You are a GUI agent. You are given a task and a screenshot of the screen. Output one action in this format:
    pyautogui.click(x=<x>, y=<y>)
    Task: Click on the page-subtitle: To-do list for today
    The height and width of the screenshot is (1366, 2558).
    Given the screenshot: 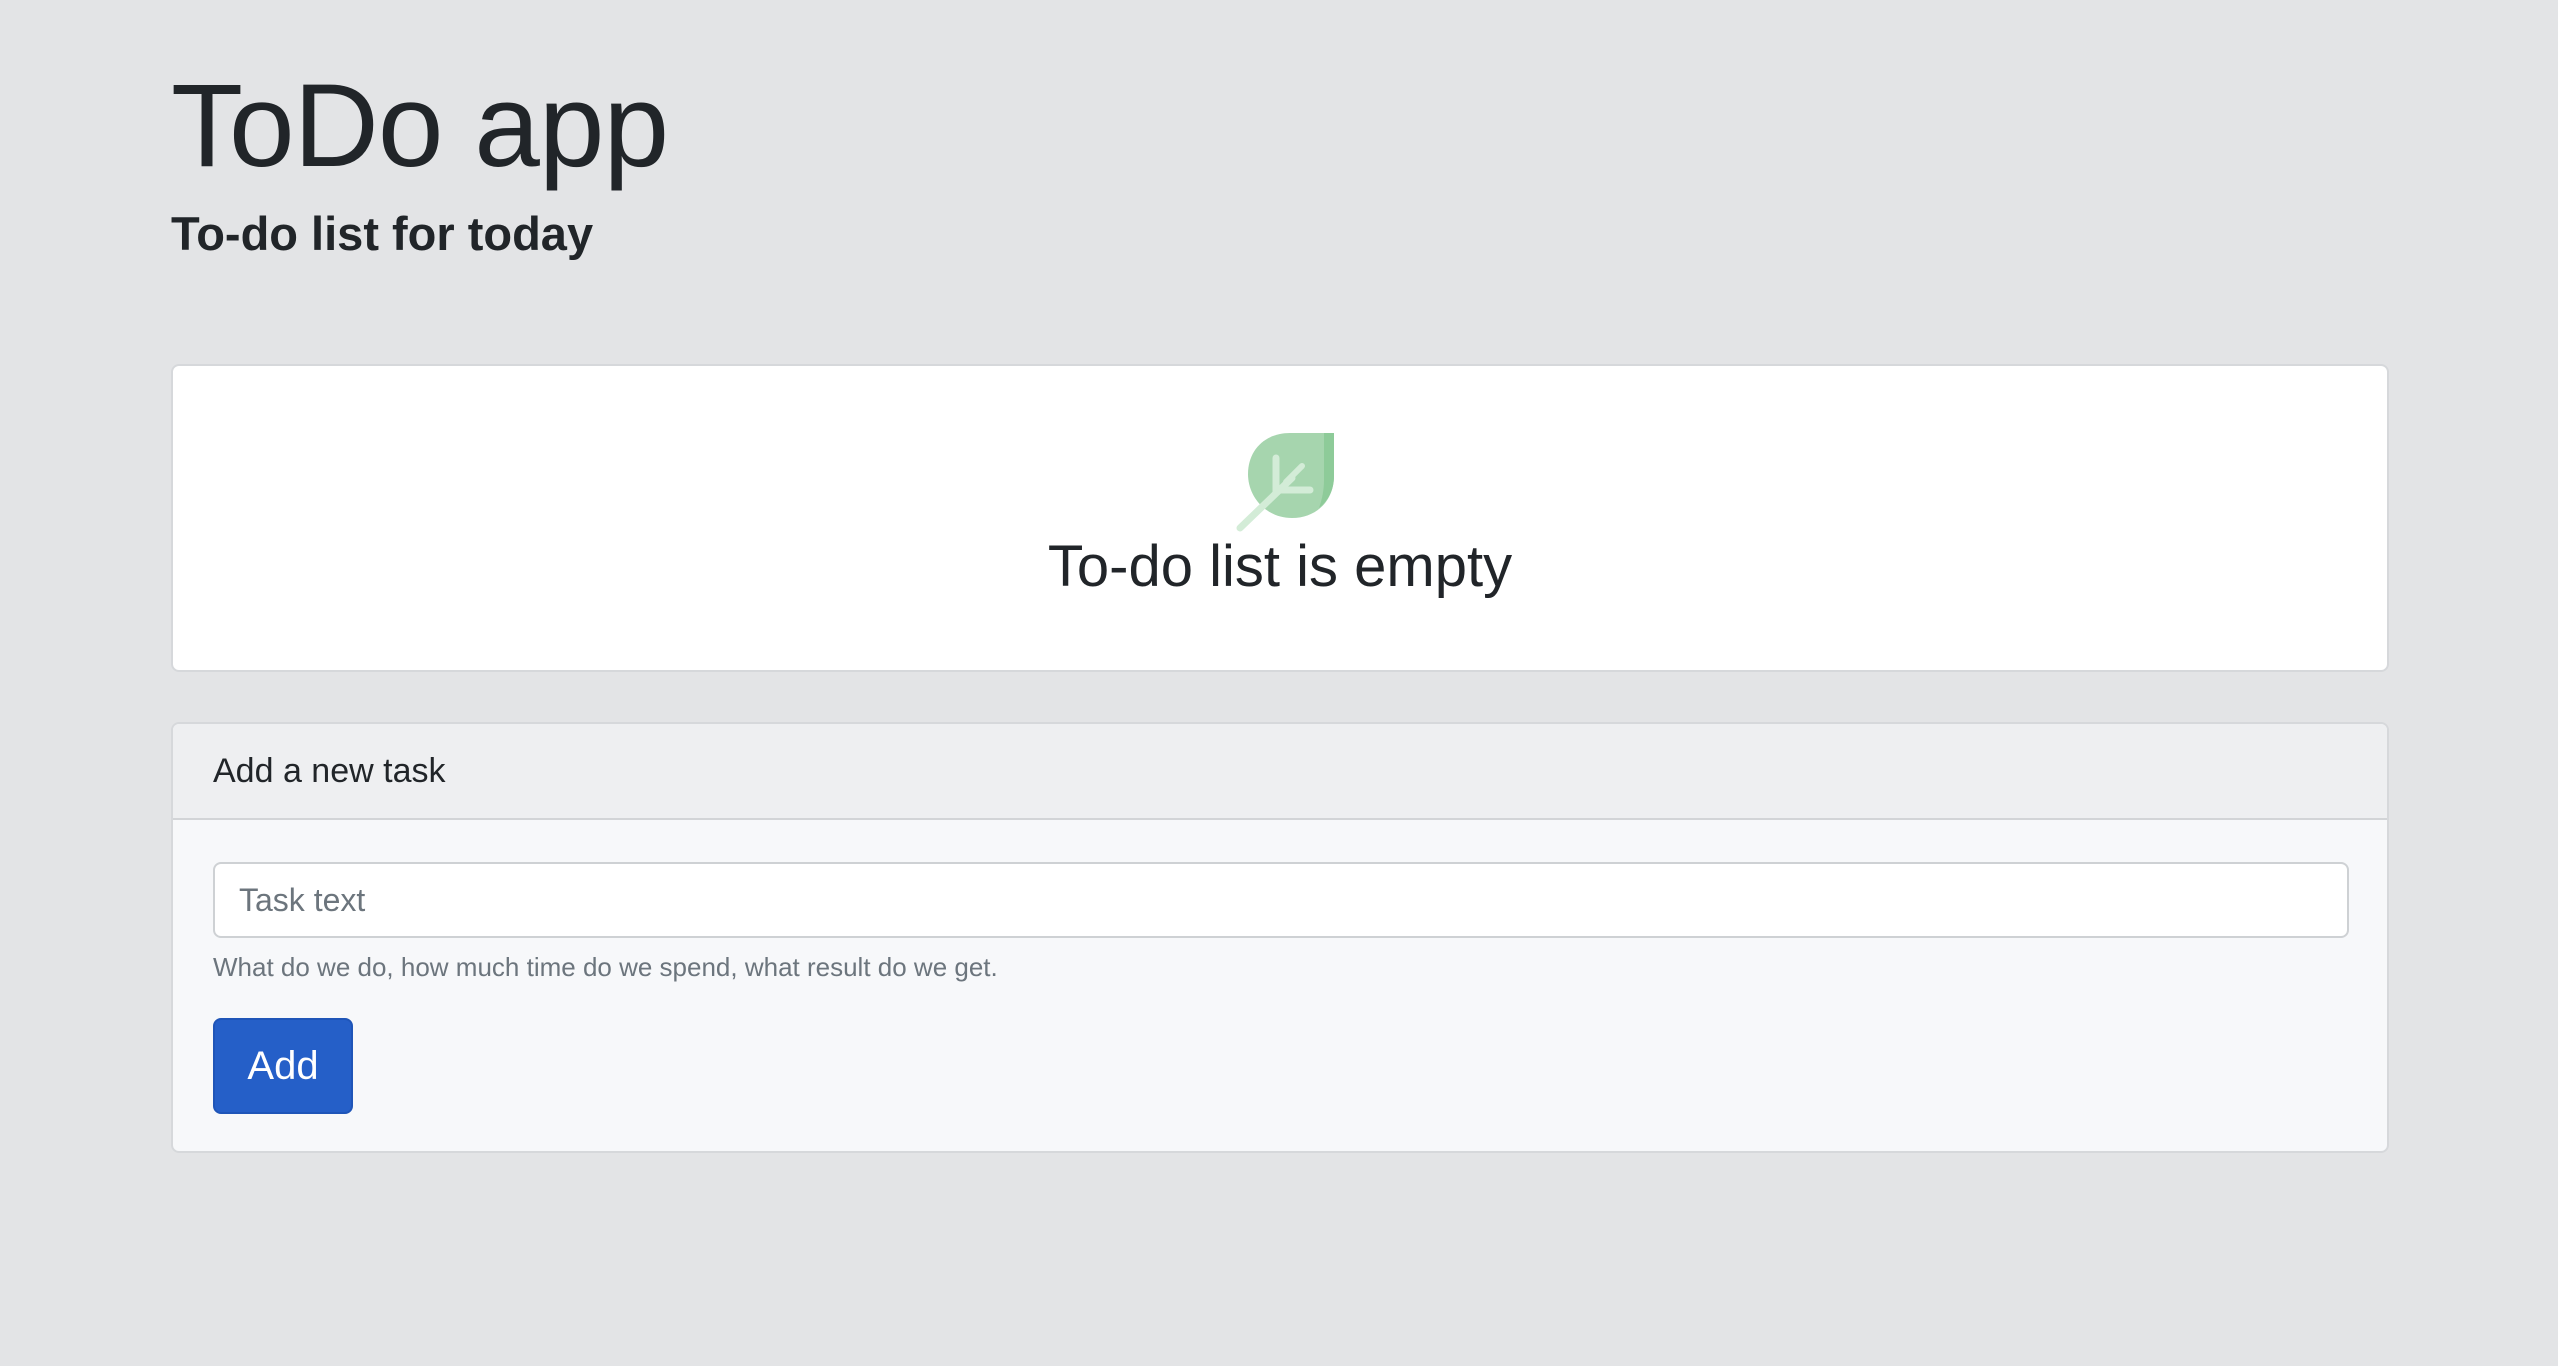 What is the action you would take?
    pyautogui.click(x=382, y=233)
    